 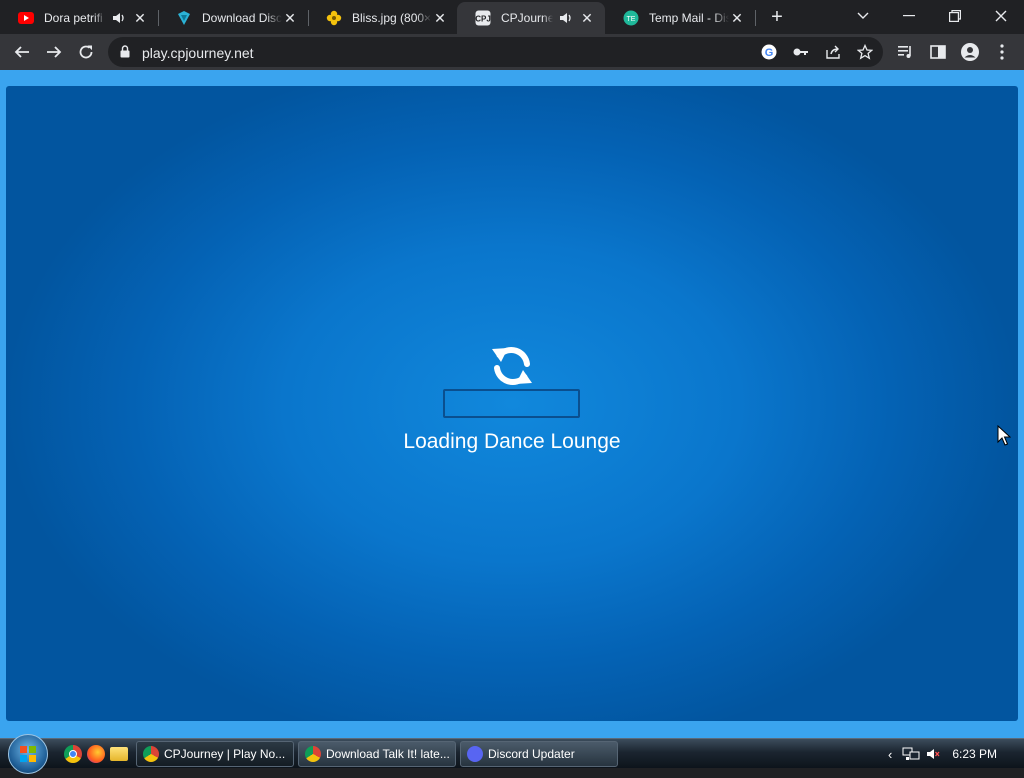 What do you see at coordinates (909, 16) in the screenshot?
I see `minimize-button` at bounding box center [909, 16].